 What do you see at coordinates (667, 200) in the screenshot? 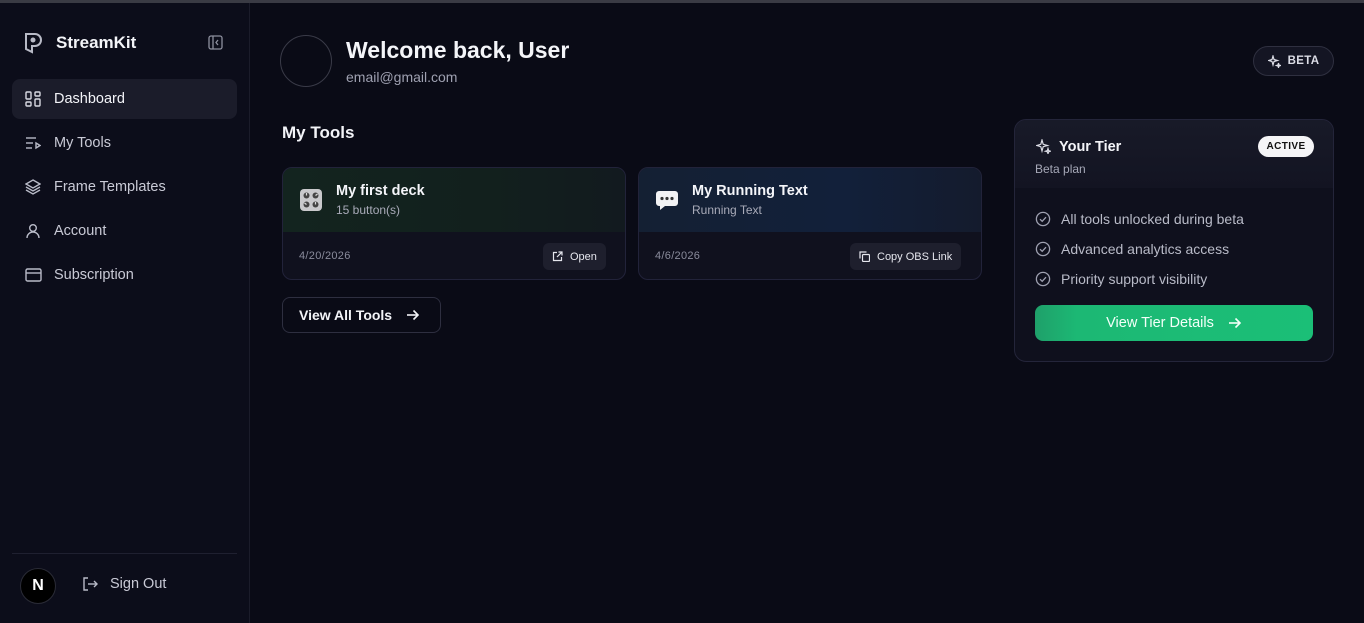
I see `speech-bubble-icon` at bounding box center [667, 200].